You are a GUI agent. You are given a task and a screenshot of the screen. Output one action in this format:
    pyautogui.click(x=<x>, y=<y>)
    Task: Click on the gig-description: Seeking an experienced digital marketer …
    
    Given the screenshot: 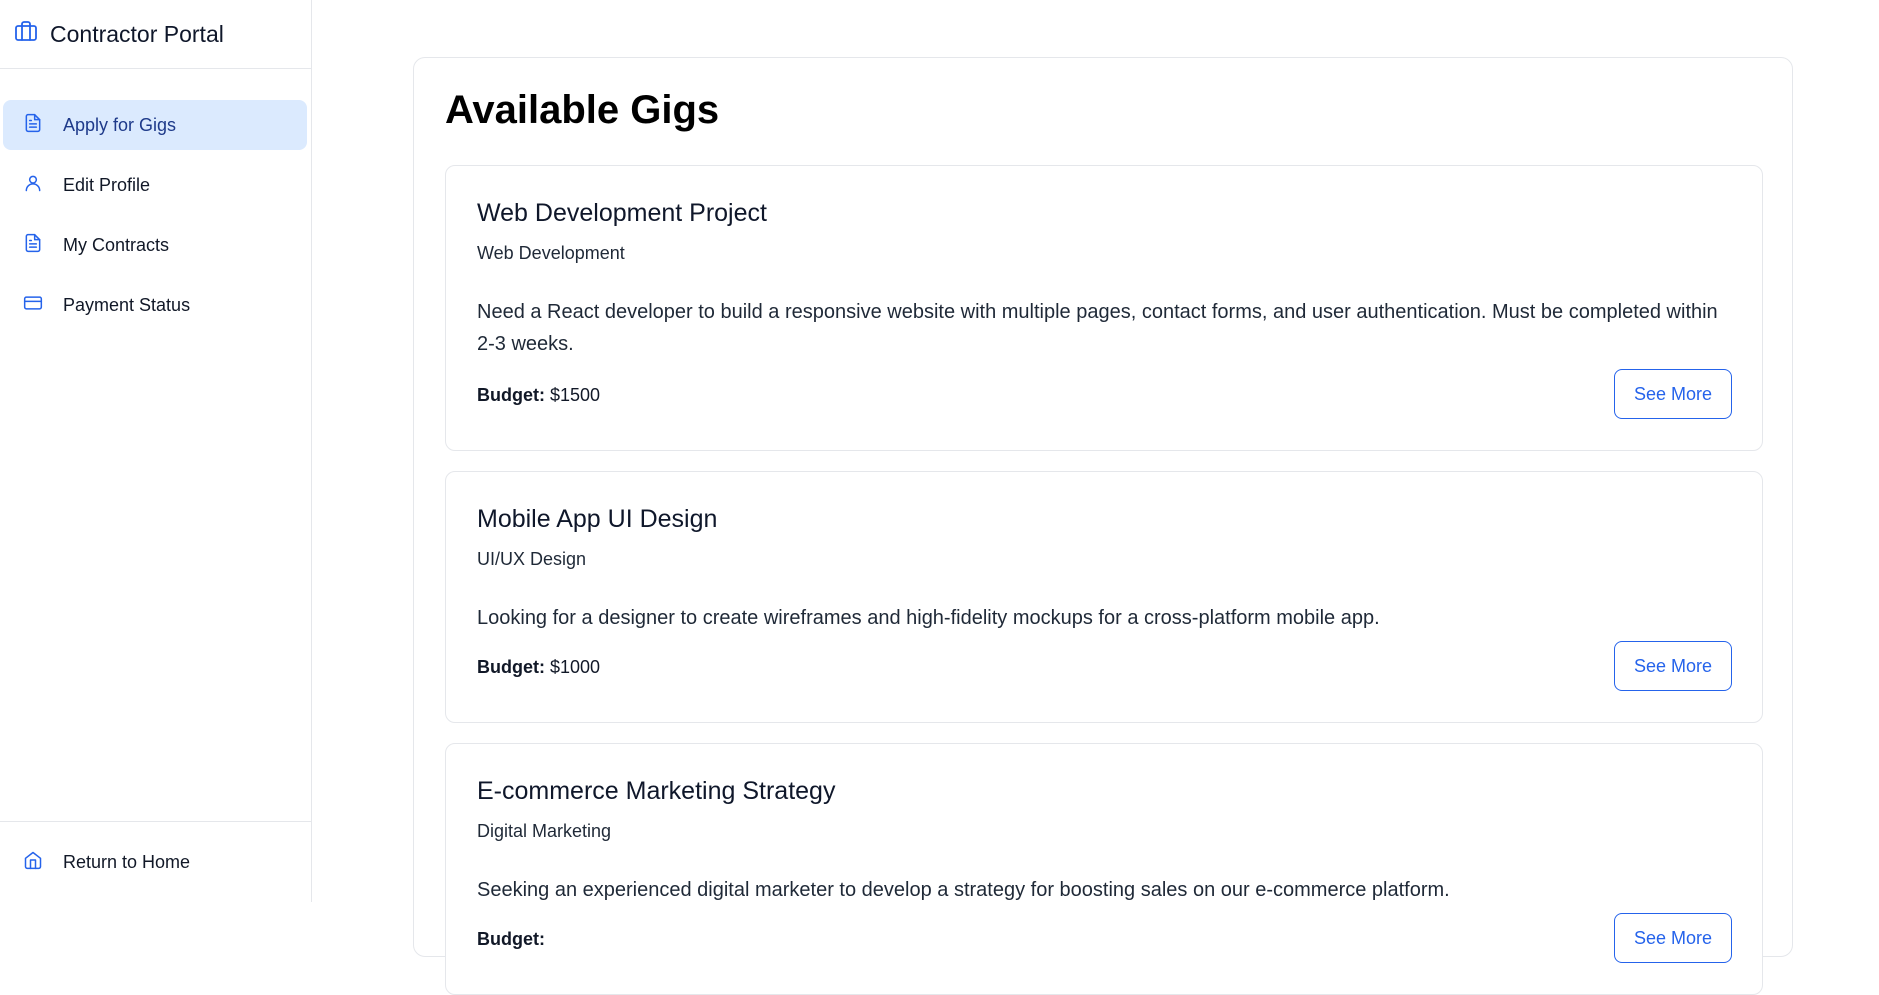 What is the action you would take?
    pyautogui.click(x=963, y=890)
    